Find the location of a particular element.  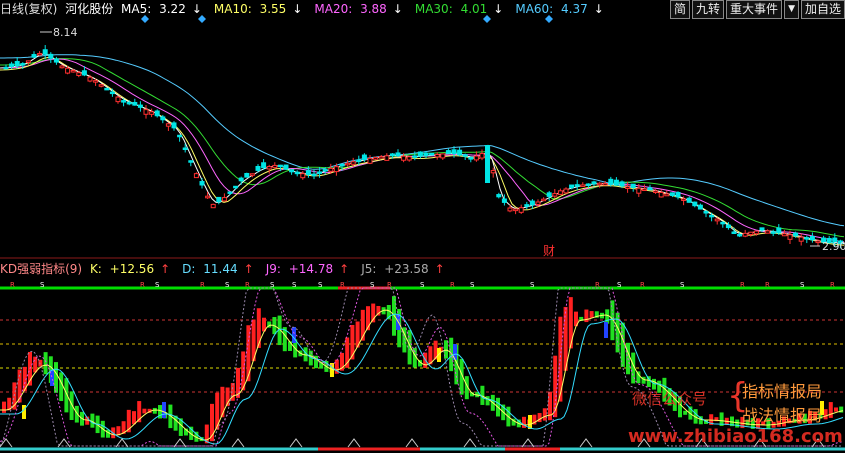

kd-item-label: J9: is located at coordinates (275, 269).